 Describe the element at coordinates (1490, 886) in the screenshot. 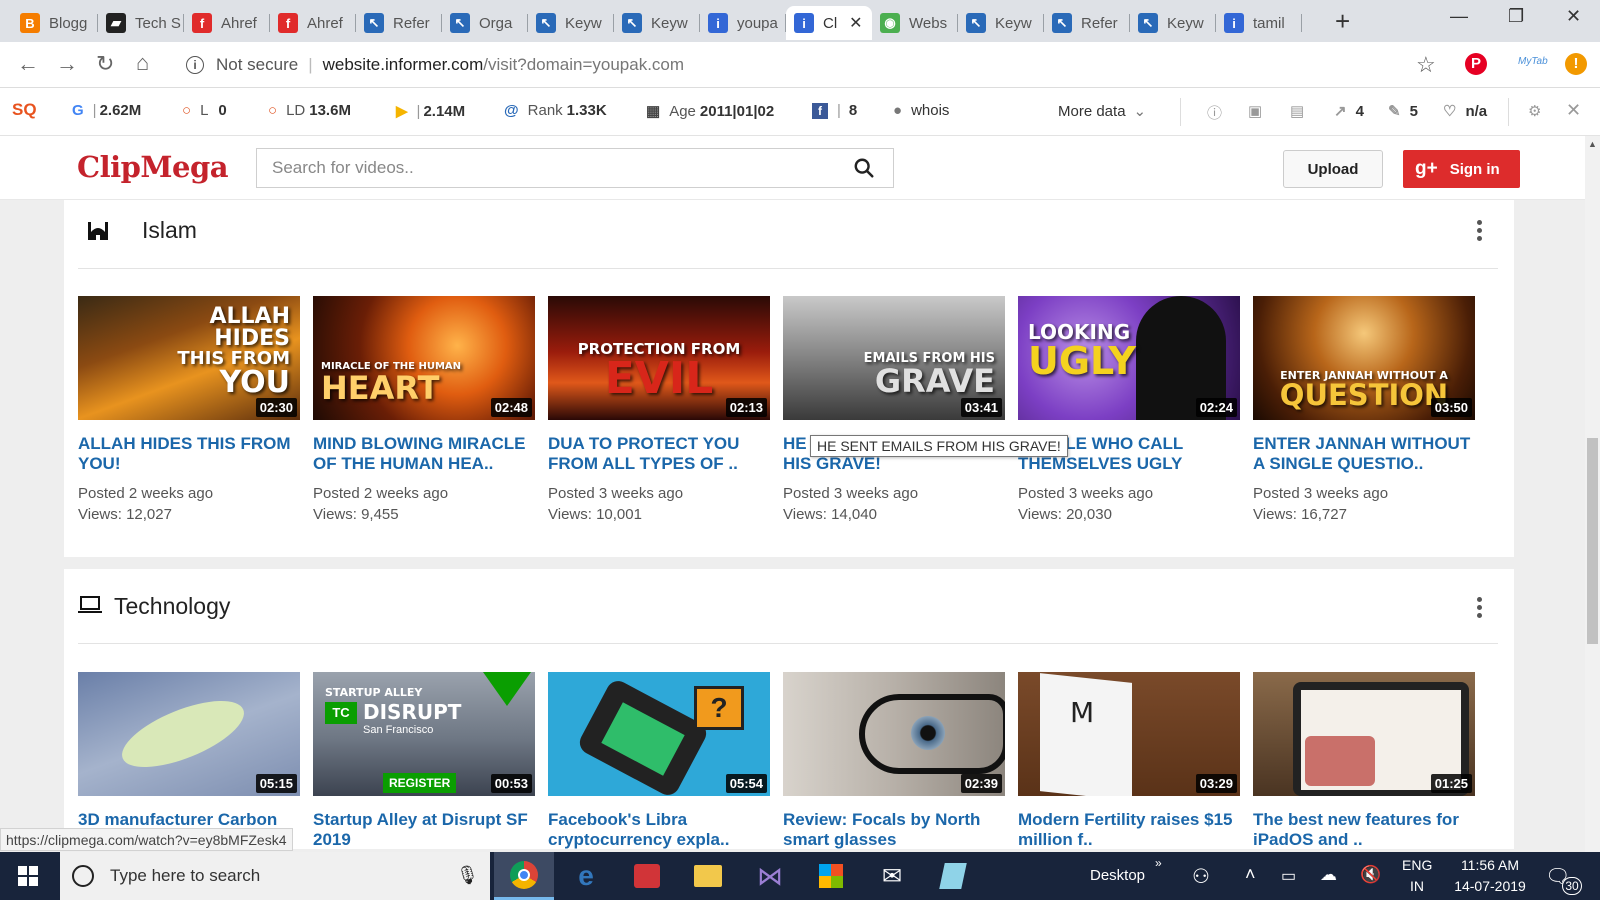

I see `clock-date: 14-07-2019` at that location.